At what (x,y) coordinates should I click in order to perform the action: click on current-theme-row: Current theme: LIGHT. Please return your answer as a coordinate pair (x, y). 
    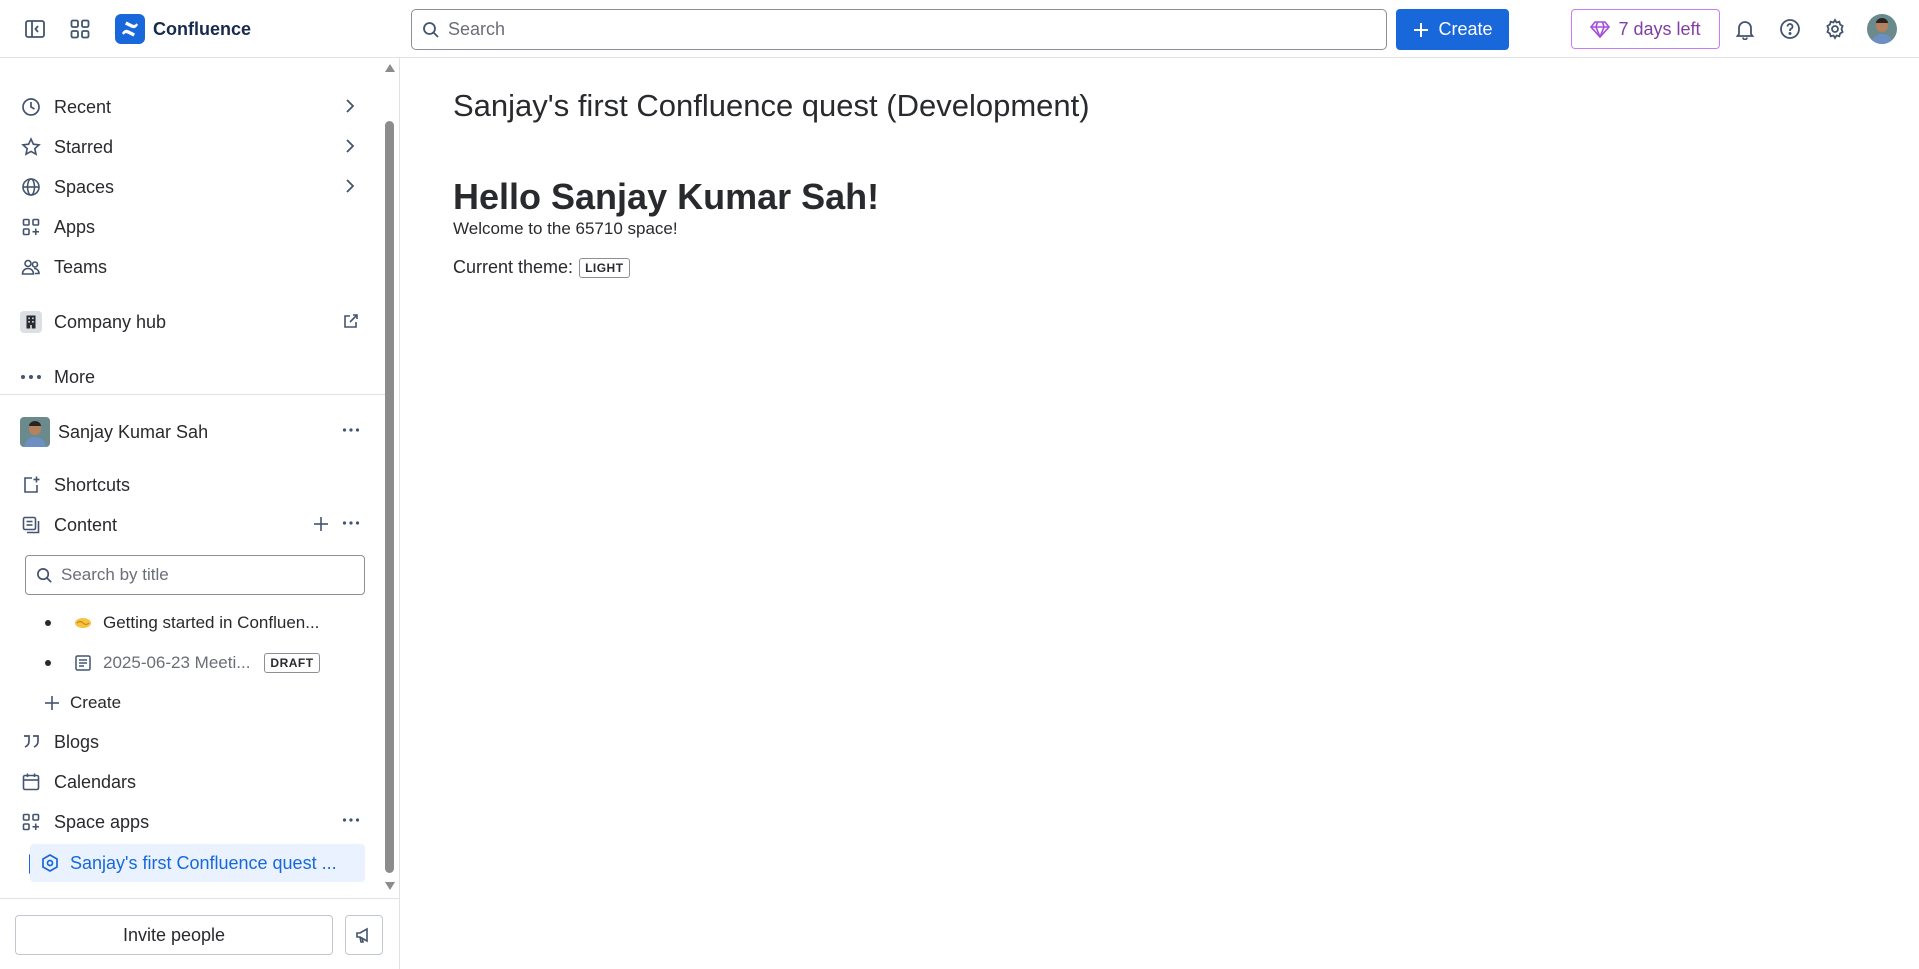
    Looking at the image, I should click on (541, 267).